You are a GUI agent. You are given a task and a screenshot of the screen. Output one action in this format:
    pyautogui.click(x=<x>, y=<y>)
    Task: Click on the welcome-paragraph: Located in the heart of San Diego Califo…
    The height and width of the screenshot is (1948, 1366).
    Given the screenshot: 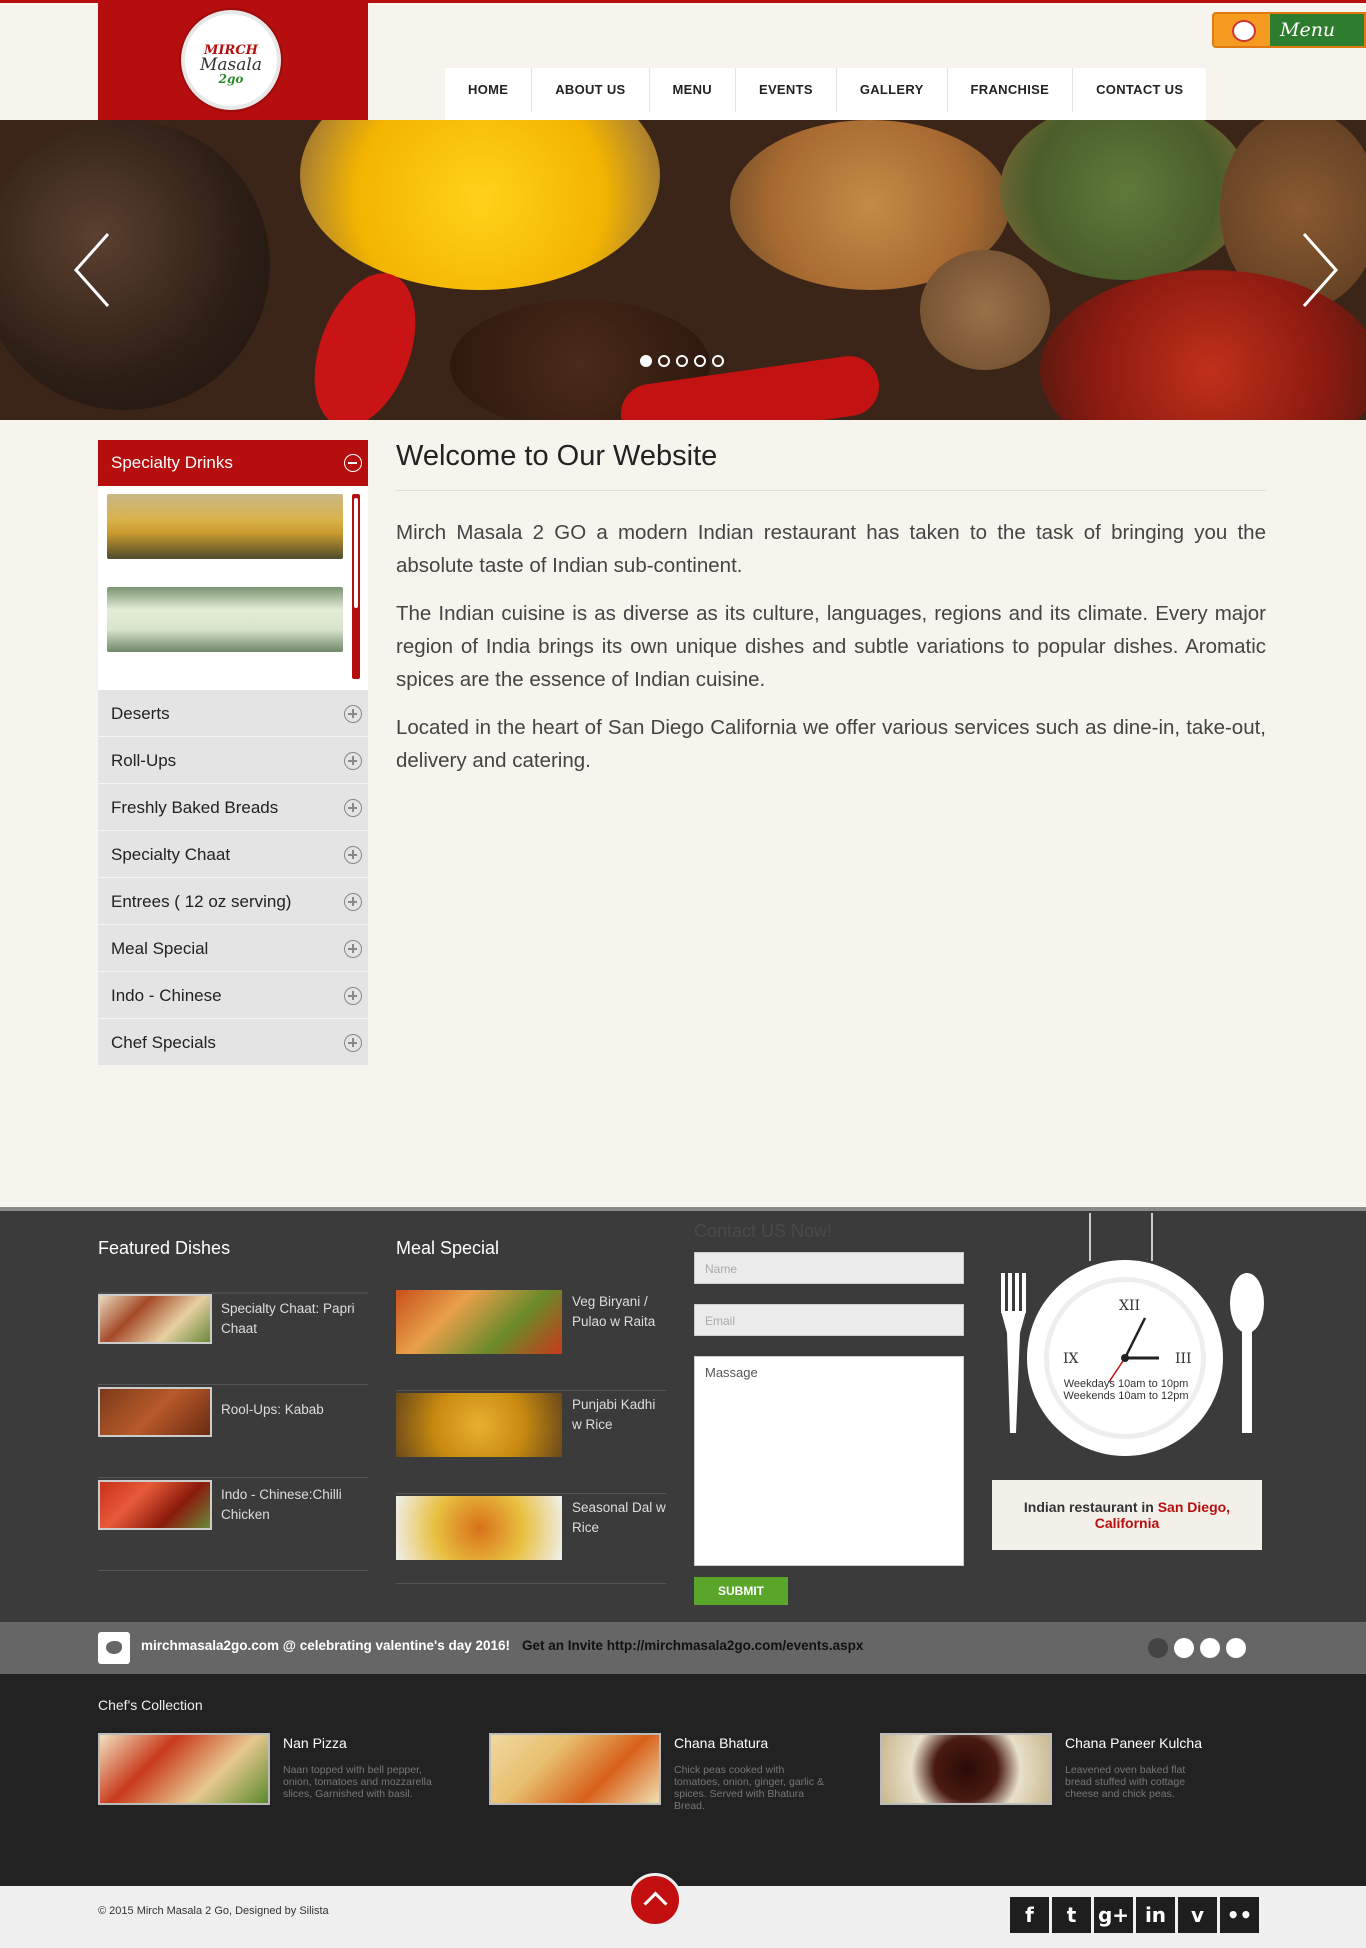 What is the action you would take?
    pyautogui.click(x=831, y=744)
    